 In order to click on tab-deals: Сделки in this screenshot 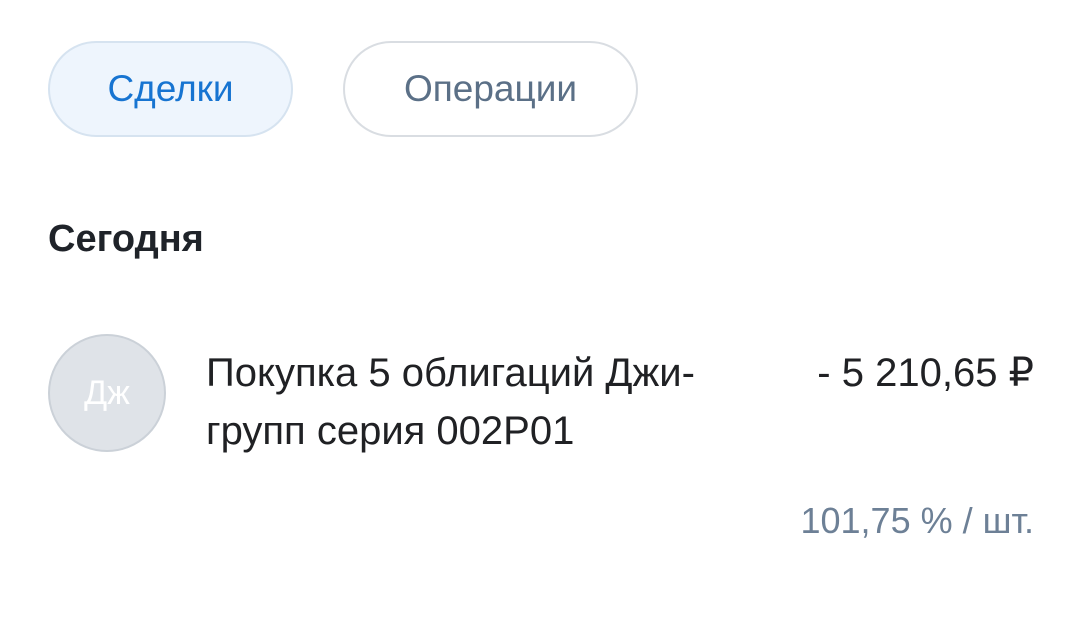, I will do `click(170, 89)`.